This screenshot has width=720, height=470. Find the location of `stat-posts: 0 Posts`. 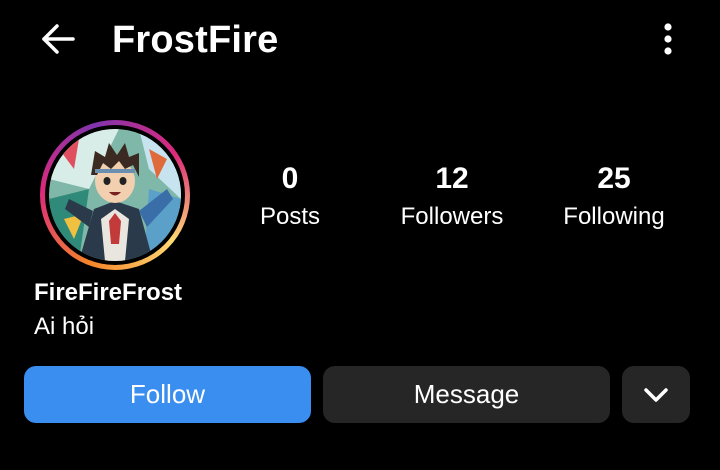

stat-posts: 0 Posts is located at coordinates (290, 197).